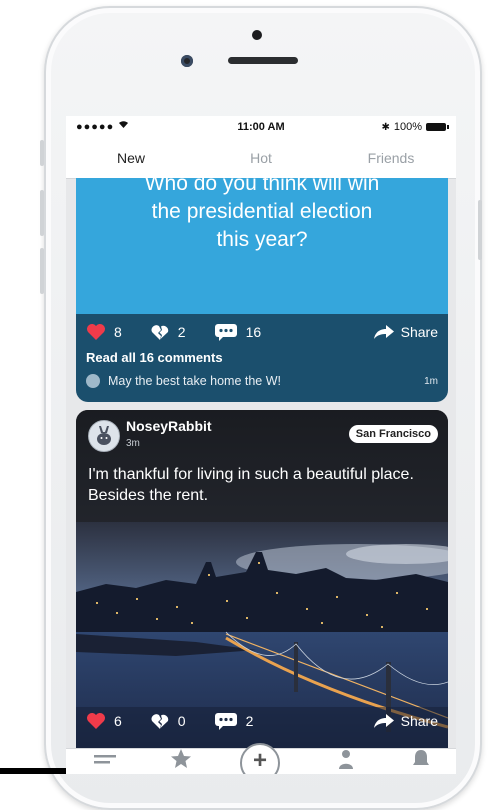 Image resolution: width=496 pixels, height=810 pixels. I want to click on feed-nav-button, so click(105, 763).